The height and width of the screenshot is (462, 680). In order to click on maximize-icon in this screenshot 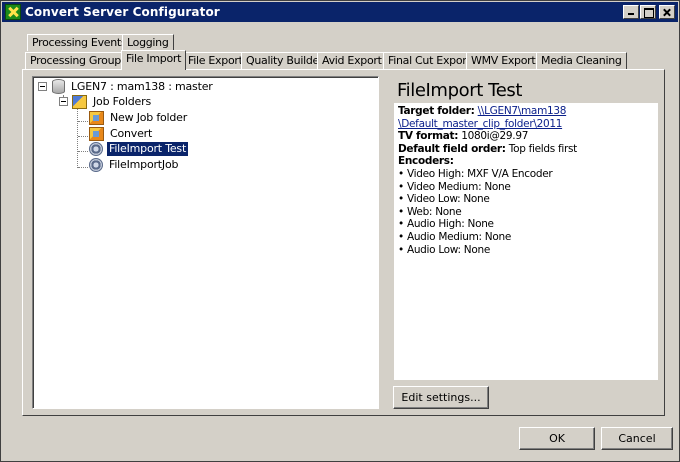, I will do `click(648, 12)`.